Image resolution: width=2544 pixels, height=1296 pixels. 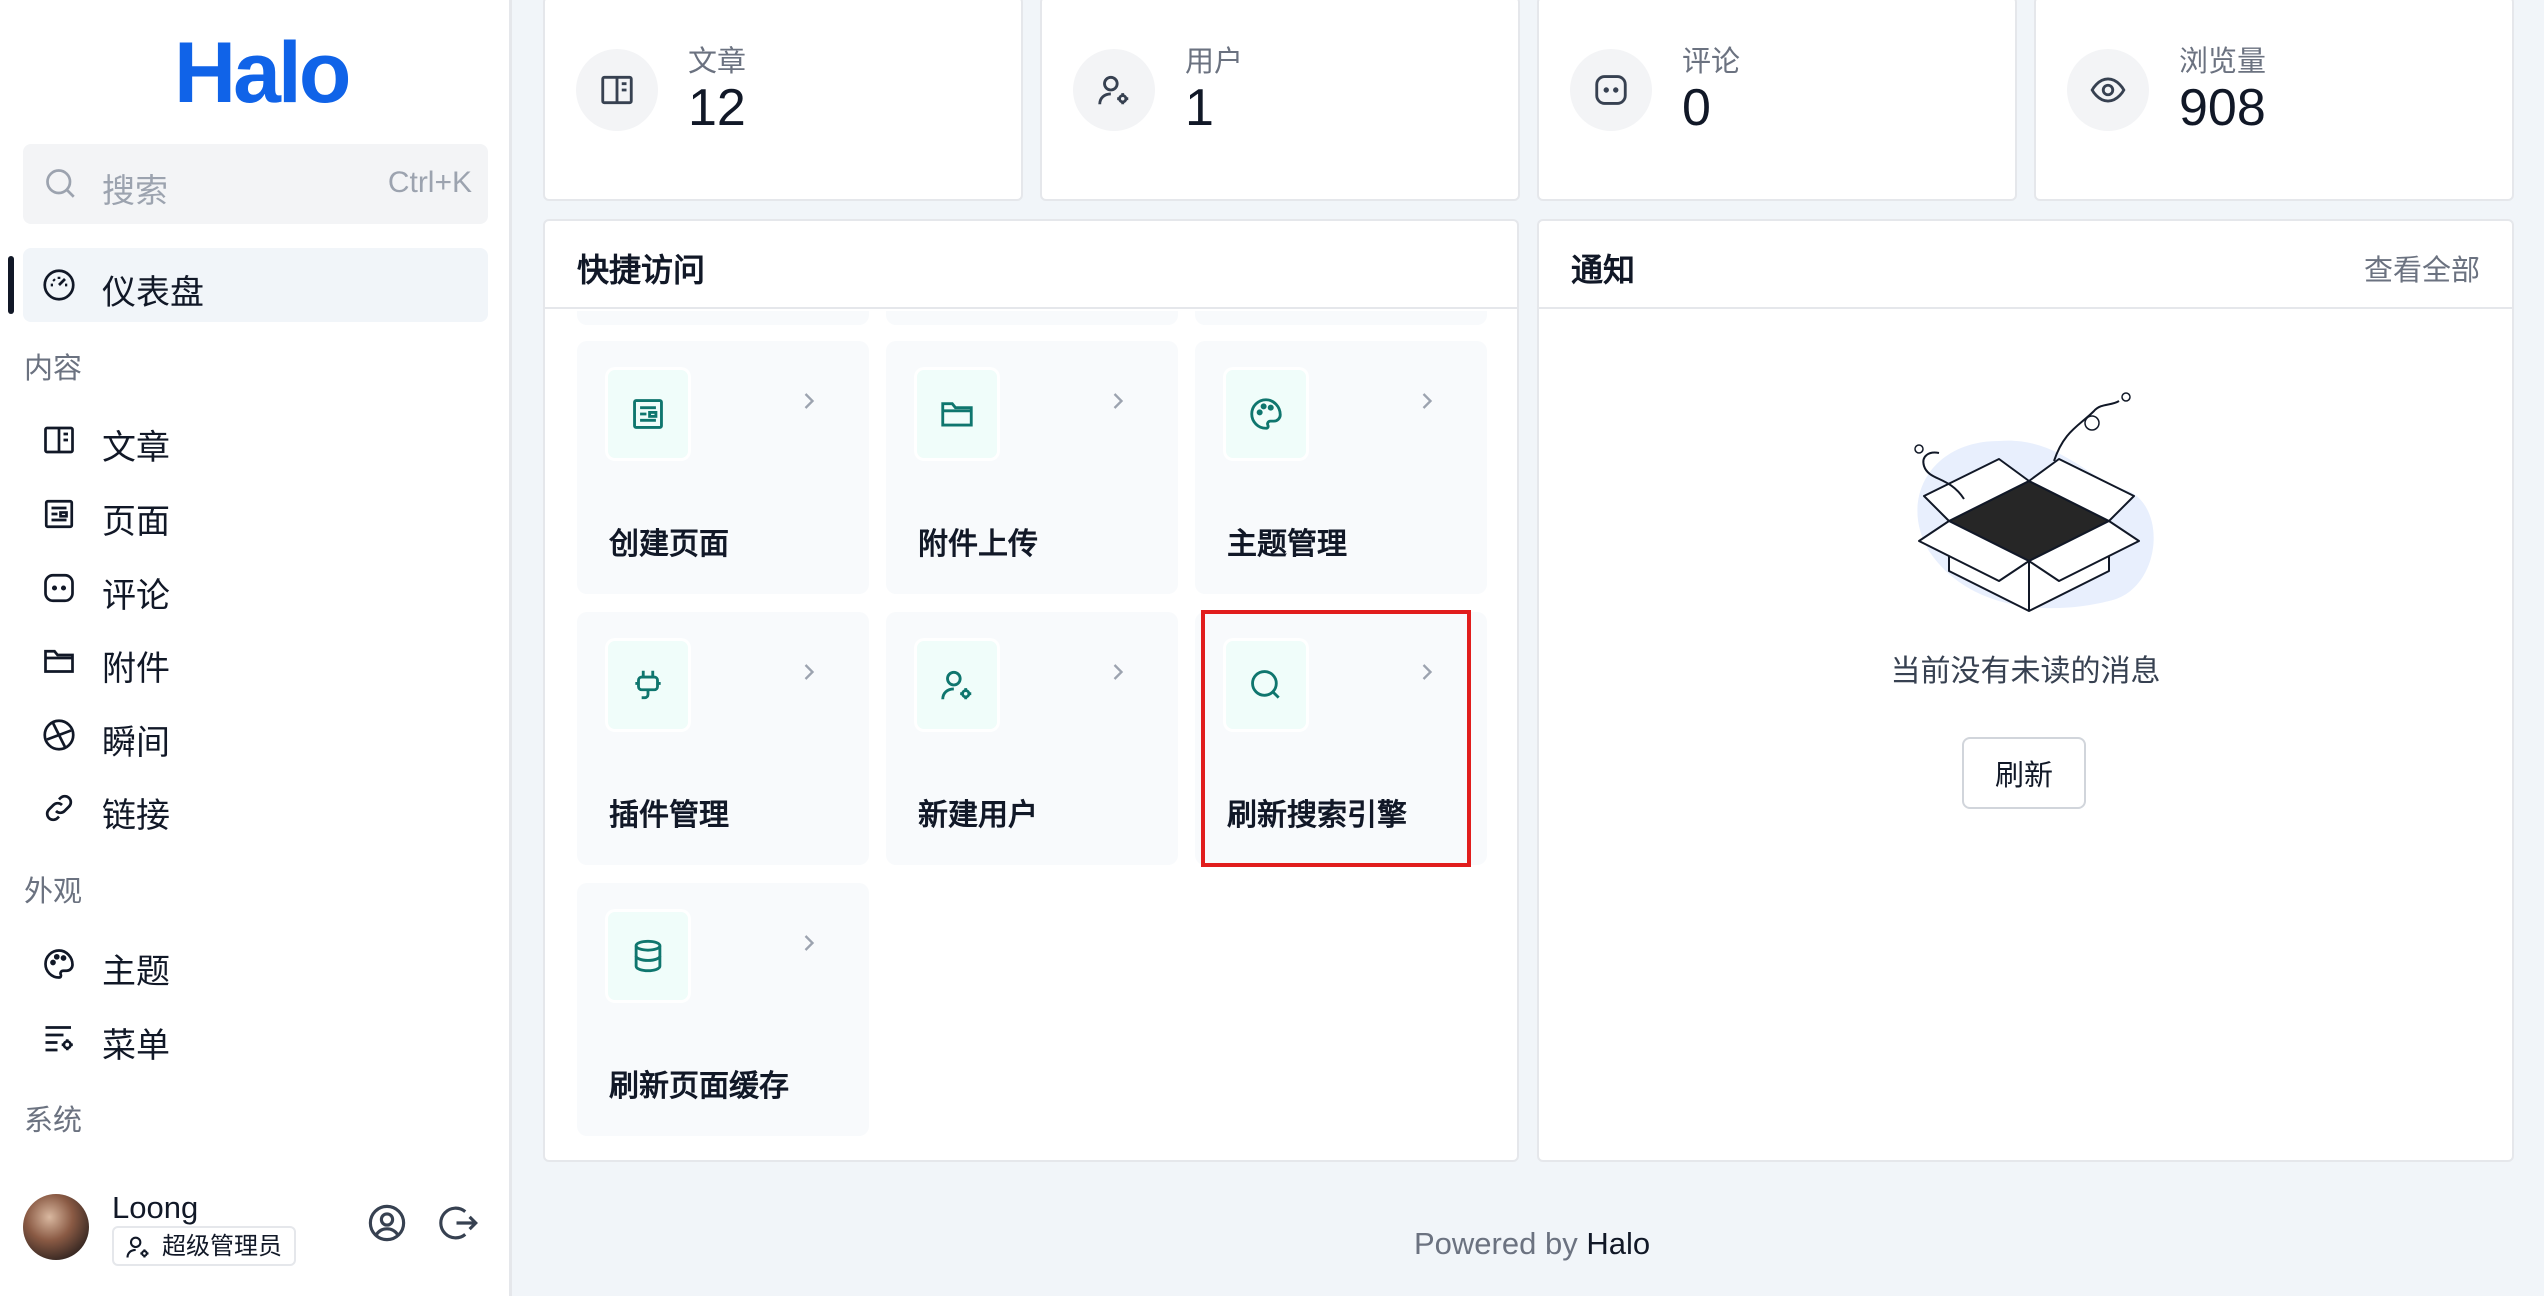 What do you see at coordinates (387, 1223) in the screenshot?
I see `profile-icon` at bounding box center [387, 1223].